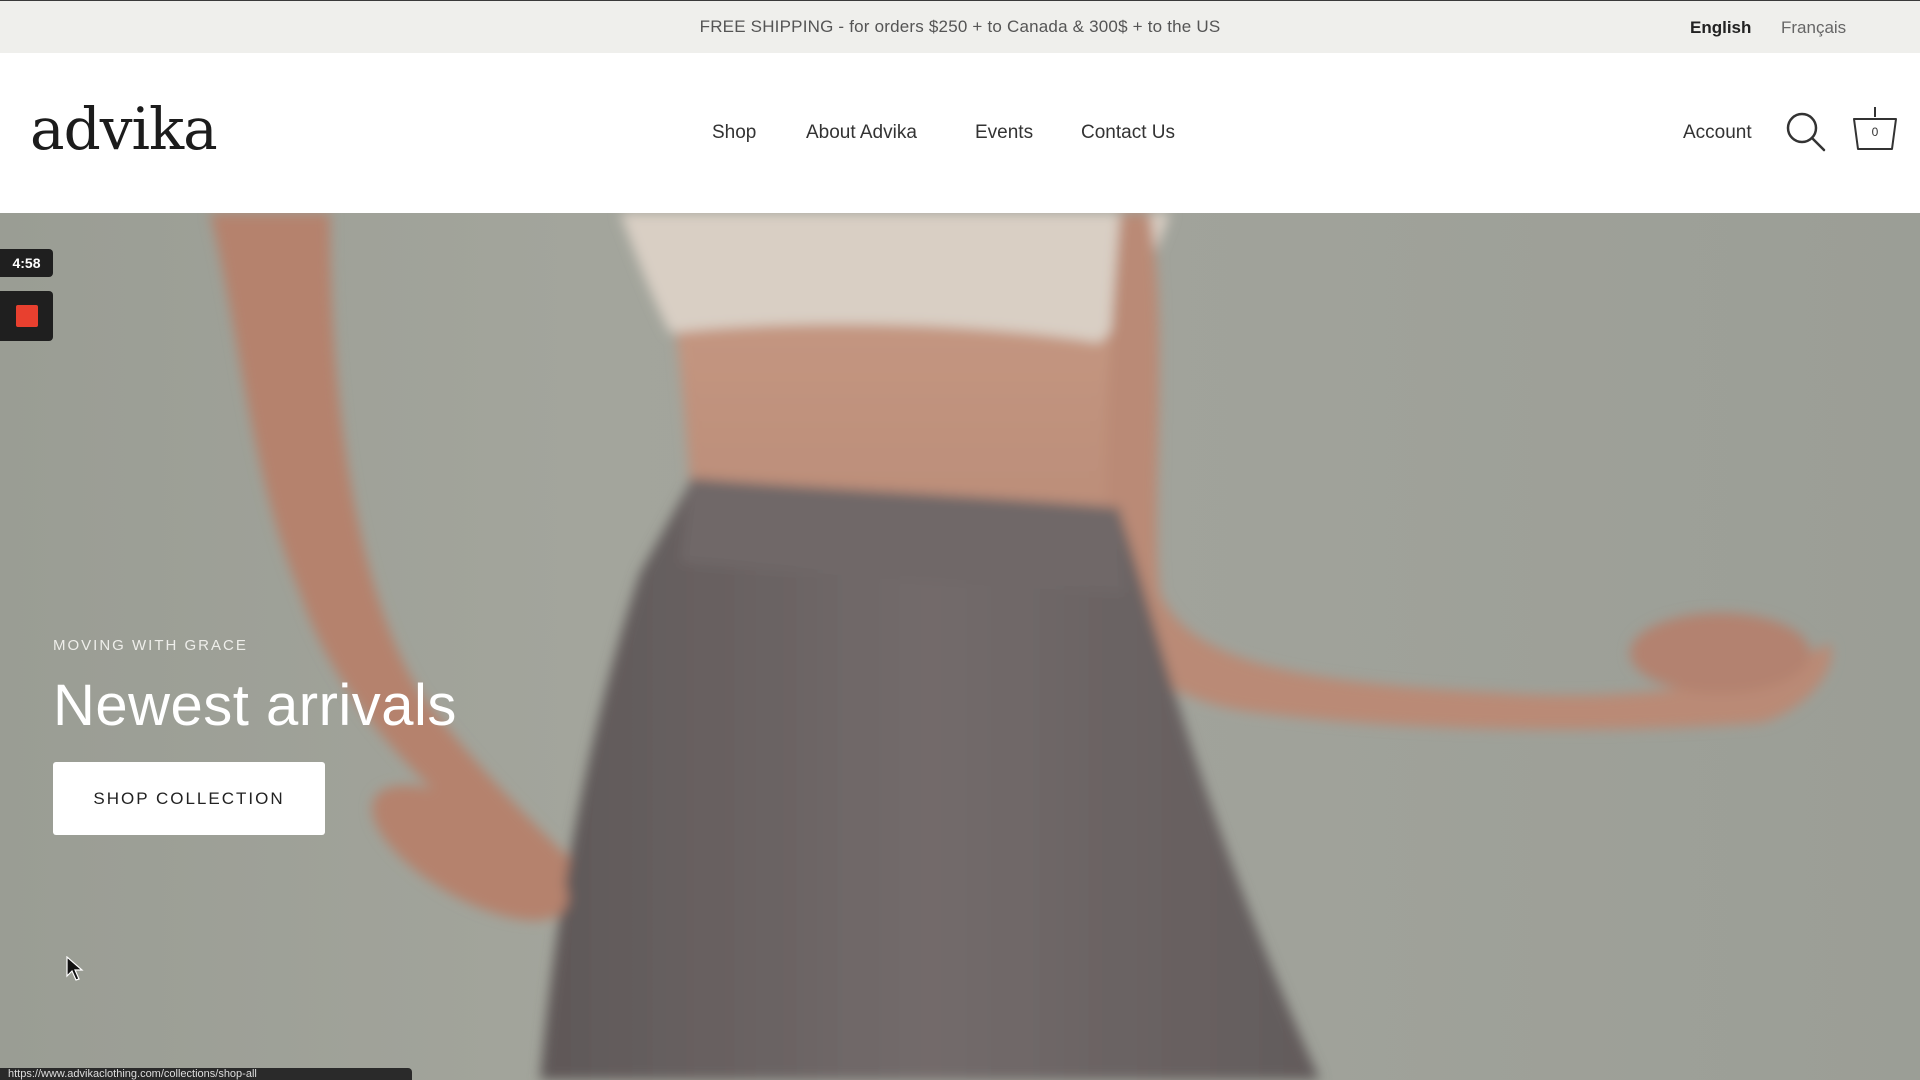 The image size is (1920, 1080). I want to click on hero-headline: Newest arrivals, so click(255, 705).